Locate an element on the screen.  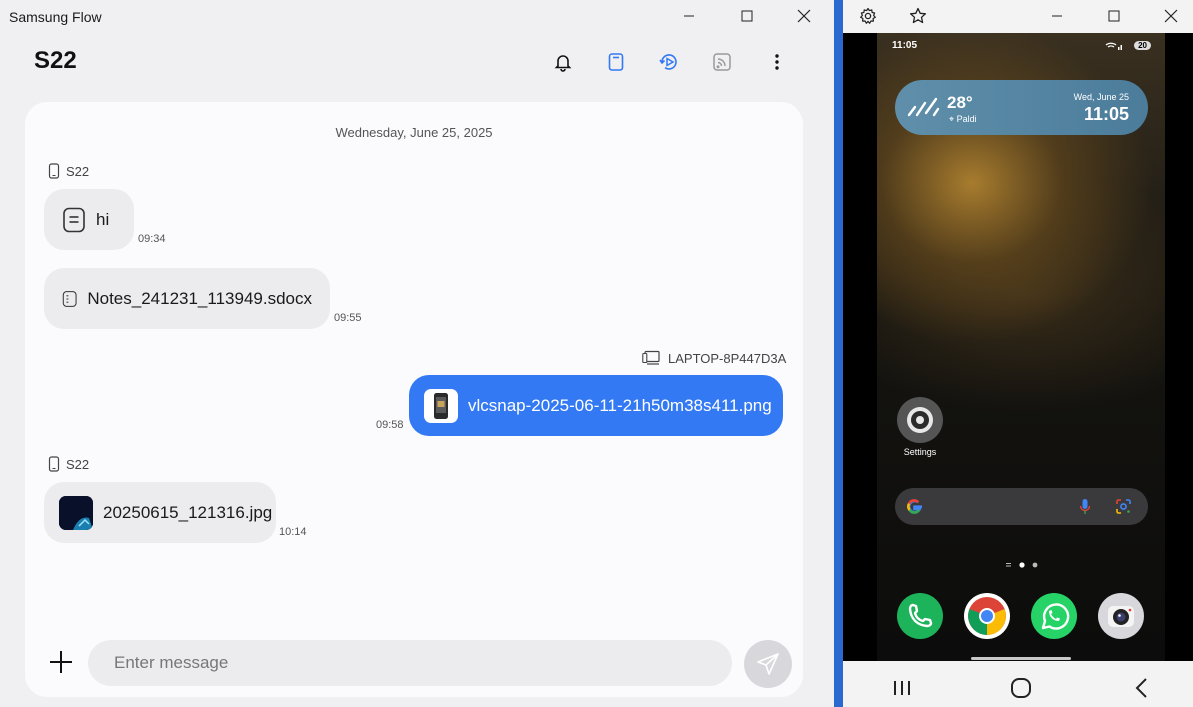
sender-name: LAPTOP-8P447D3A is located at coordinates (727, 358).